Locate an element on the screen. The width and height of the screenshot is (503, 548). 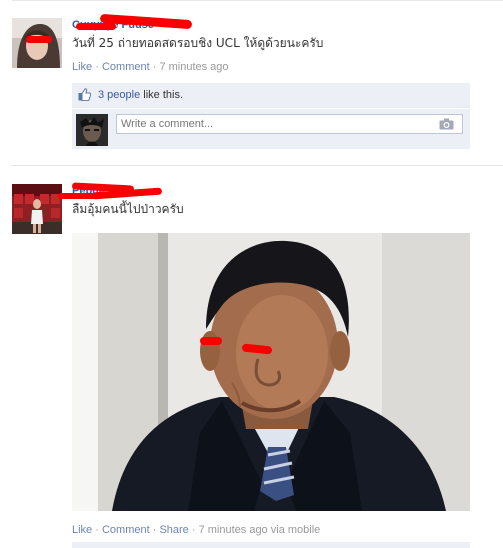
viewer-avatar is located at coordinates (92, 130).